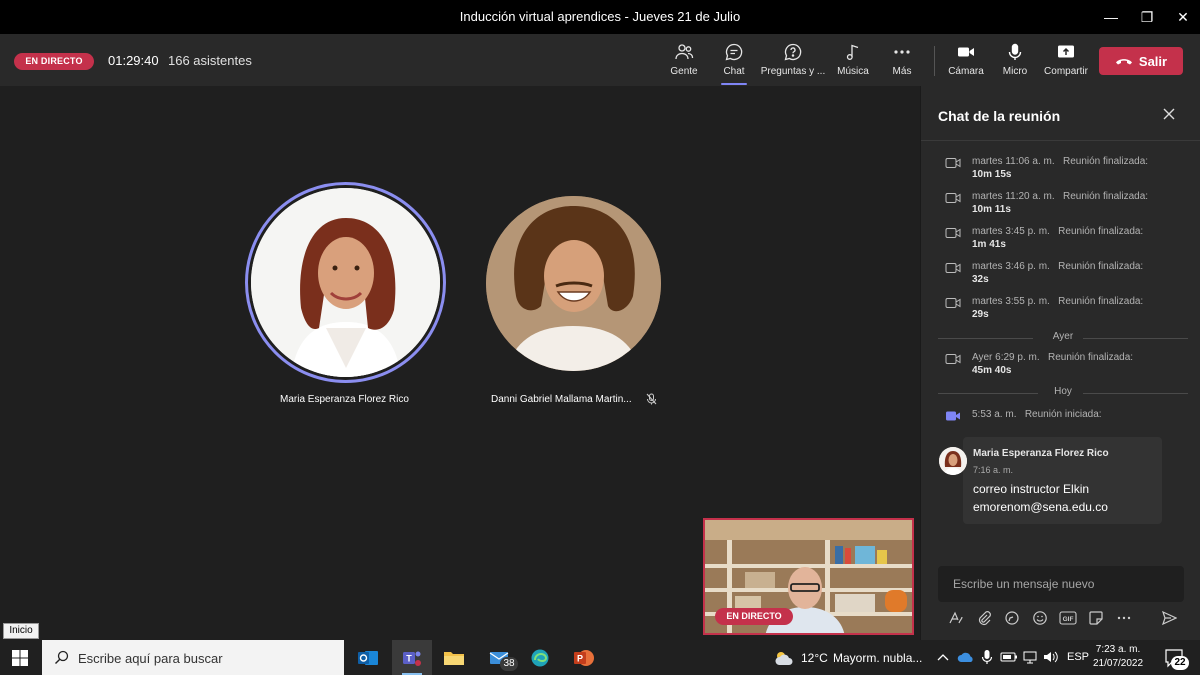 Image resolution: width=1200 pixels, height=675 pixels. Describe the element at coordinates (808, 576) in the screenshot. I see `self-video-preview: EN DIRECTO` at that location.